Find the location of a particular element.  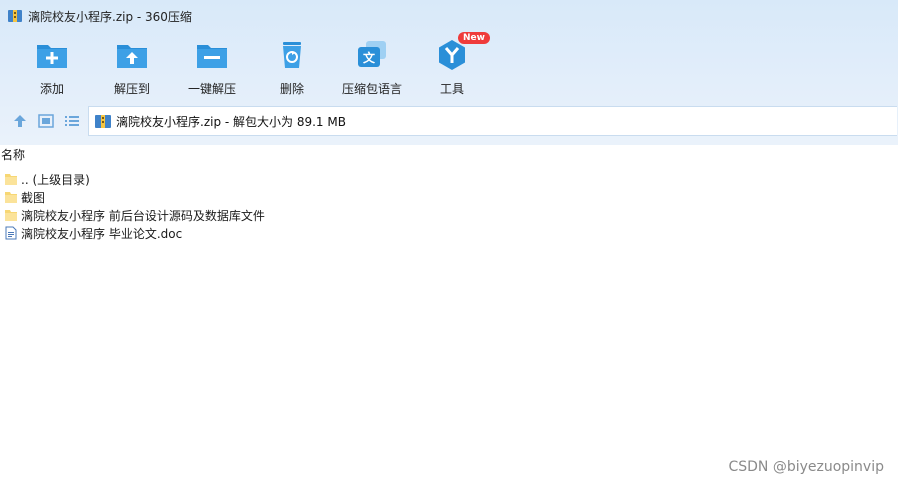

list-view-icon is located at coordinates (72, 121).